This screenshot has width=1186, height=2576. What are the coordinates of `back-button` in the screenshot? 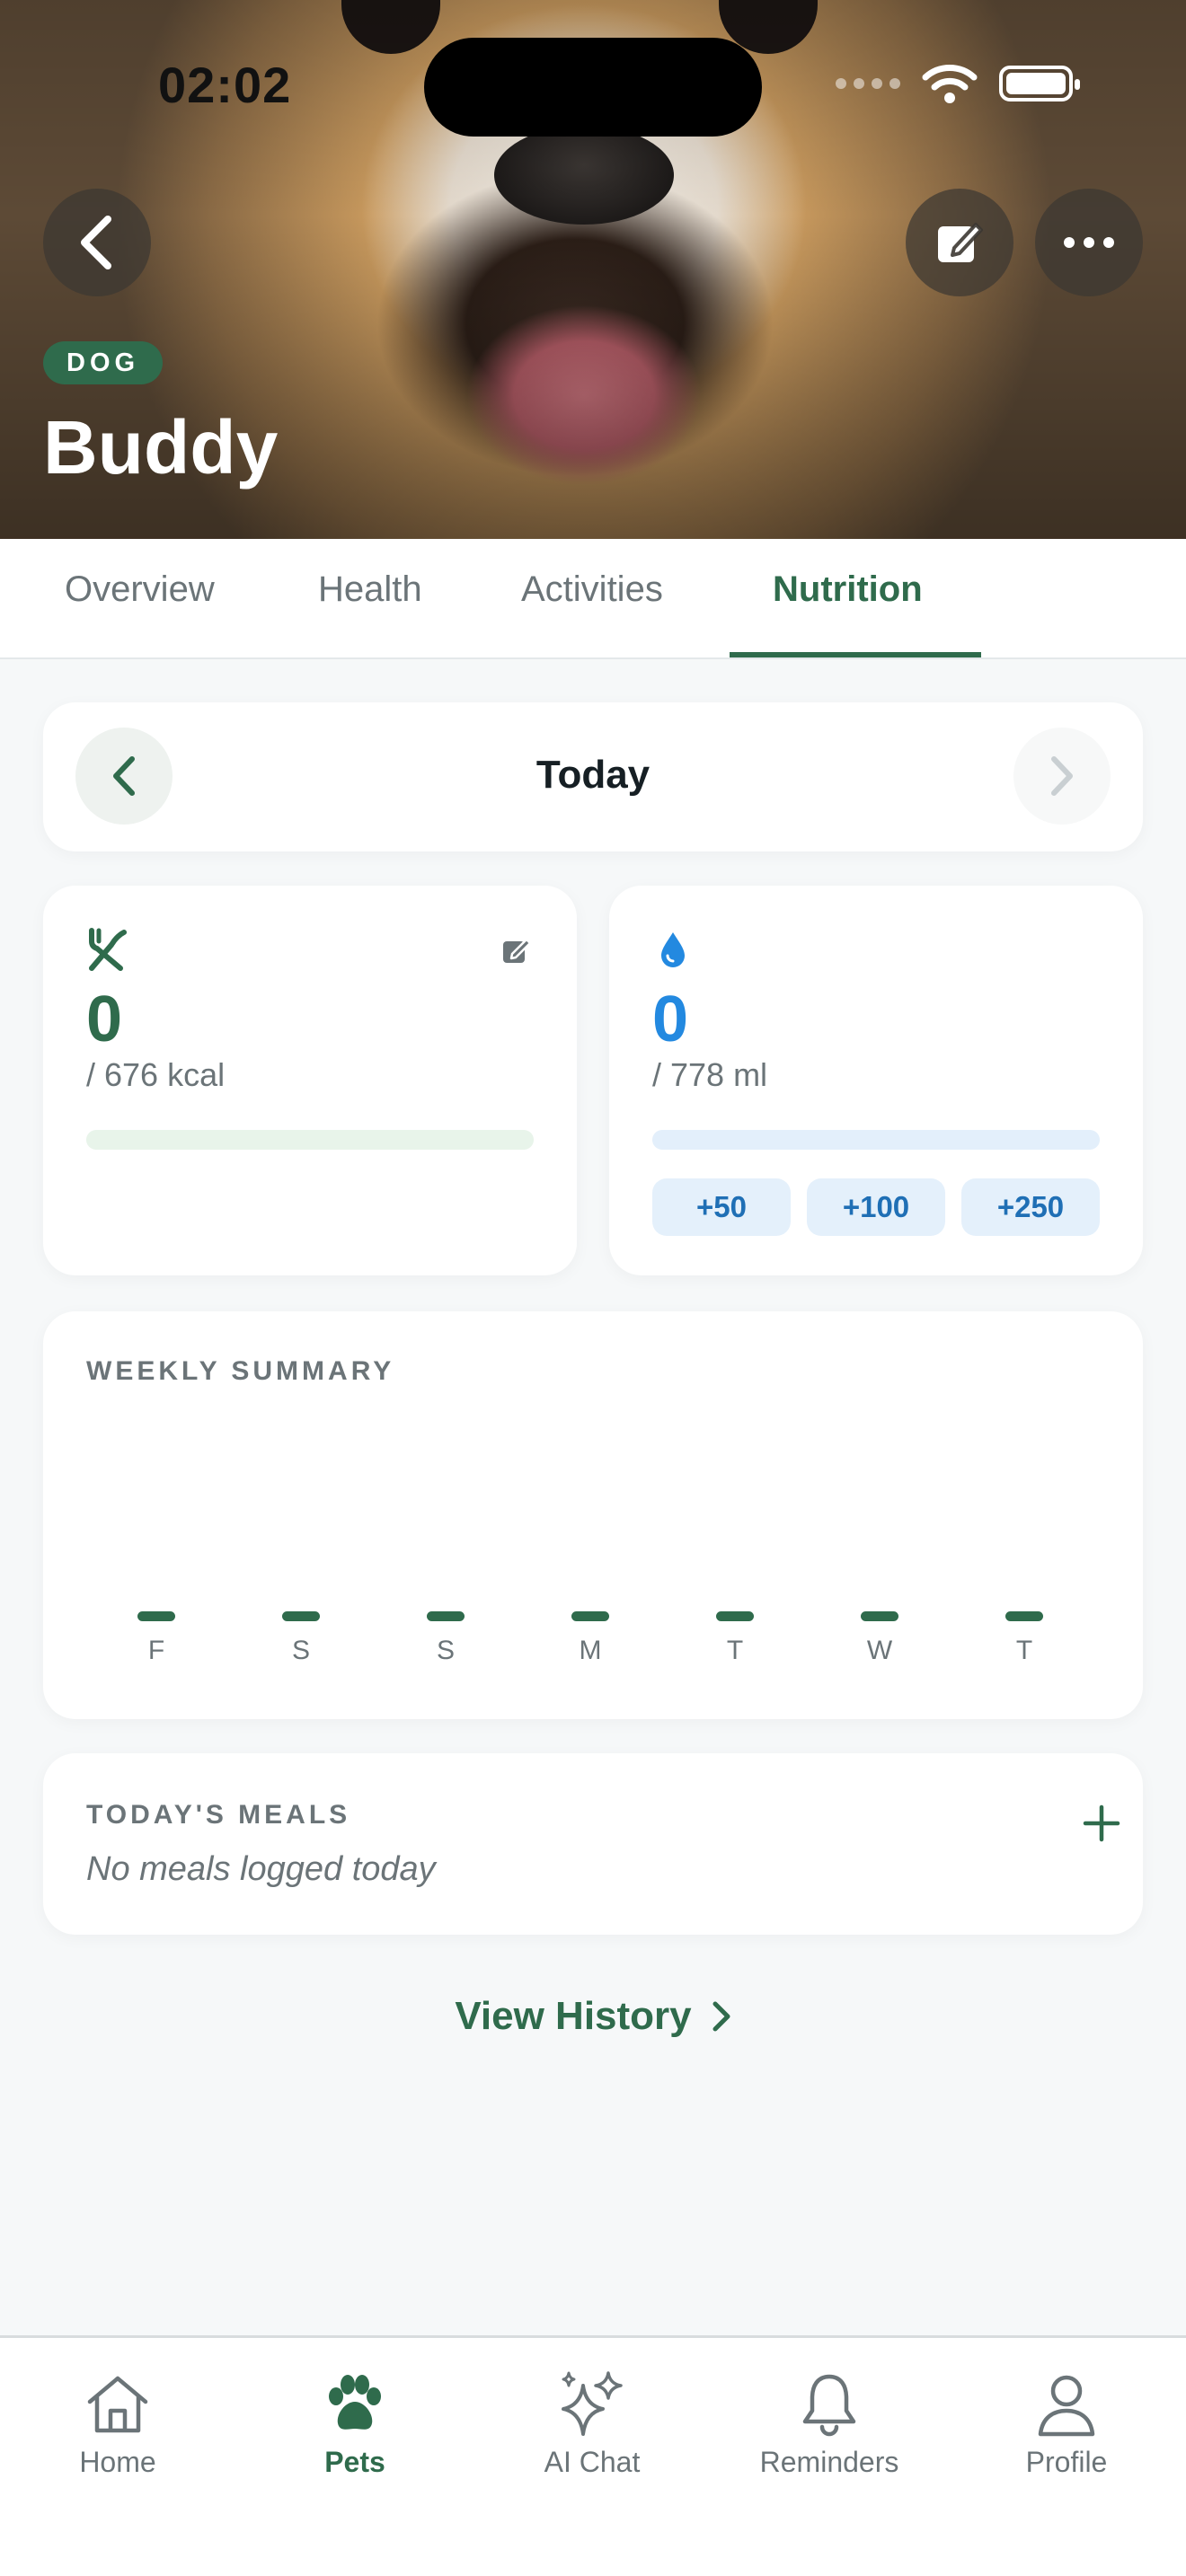 It's located at (97, 242).